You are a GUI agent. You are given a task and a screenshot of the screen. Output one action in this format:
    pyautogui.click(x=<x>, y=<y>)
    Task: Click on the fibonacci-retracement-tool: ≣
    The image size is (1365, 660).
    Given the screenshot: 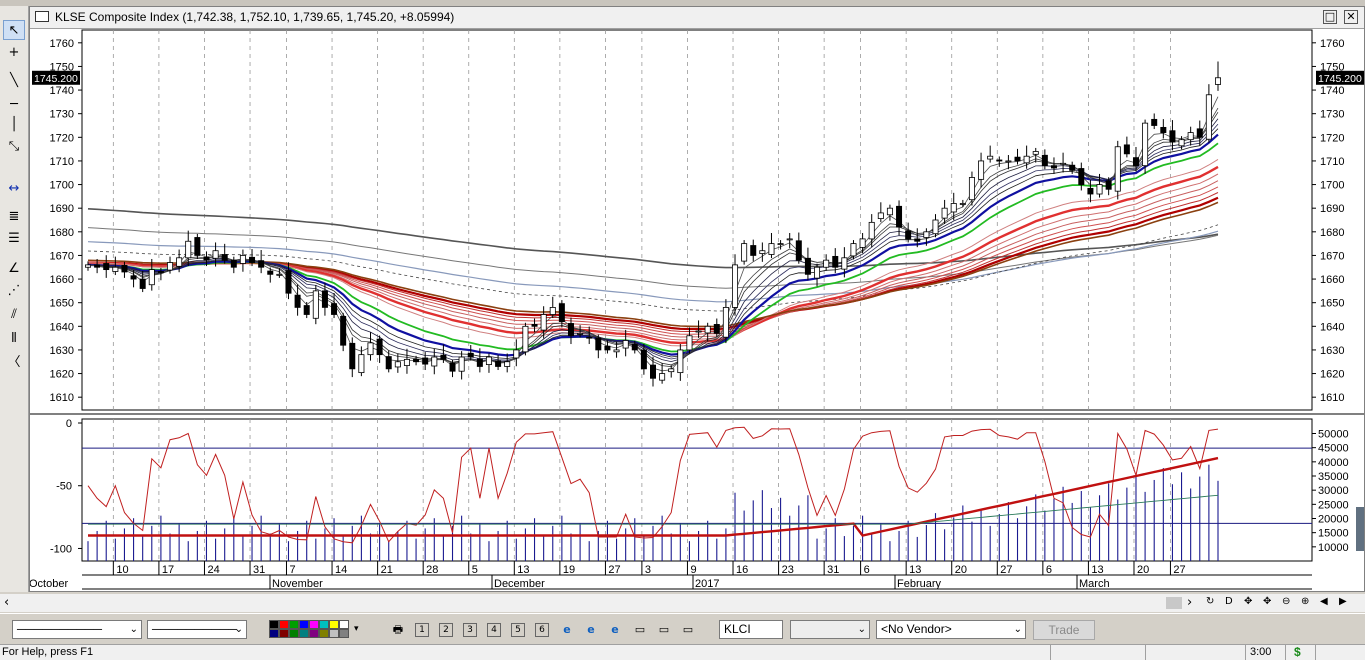 What is the action you would take?
    pyautogui.click(x=14, y=216)
    